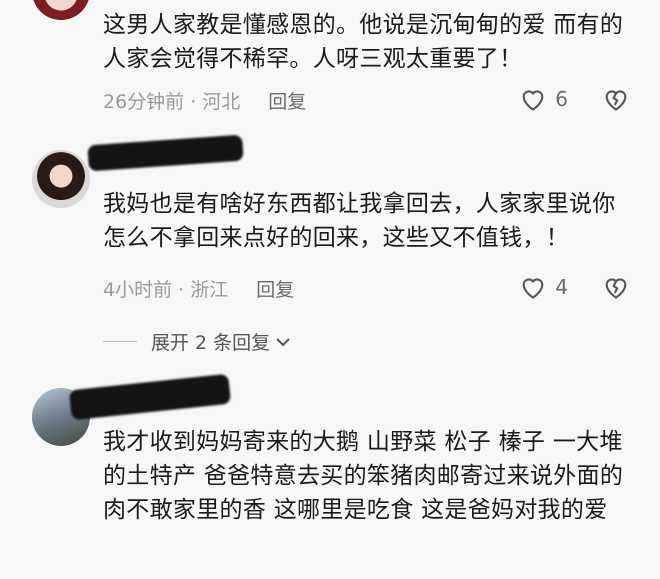 This screenshot has width=660, height=579. What do you see at coordinates (120, 341) in the screenshot?
I see `divider` at bounding box center [120, 341].